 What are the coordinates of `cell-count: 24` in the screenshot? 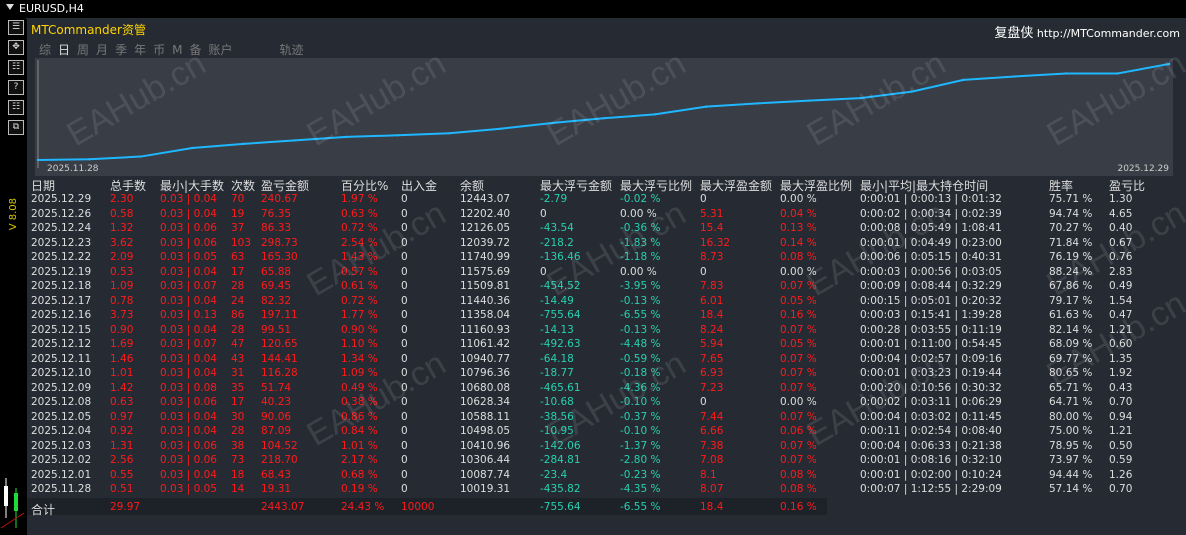 It's located at (238, 300).